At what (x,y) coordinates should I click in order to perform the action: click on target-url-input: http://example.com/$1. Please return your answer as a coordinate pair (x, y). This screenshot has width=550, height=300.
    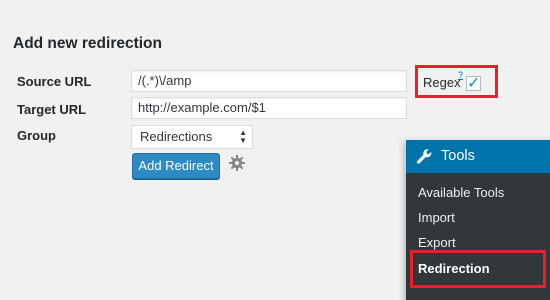
    Looking at the image, I should click on (269, 108).